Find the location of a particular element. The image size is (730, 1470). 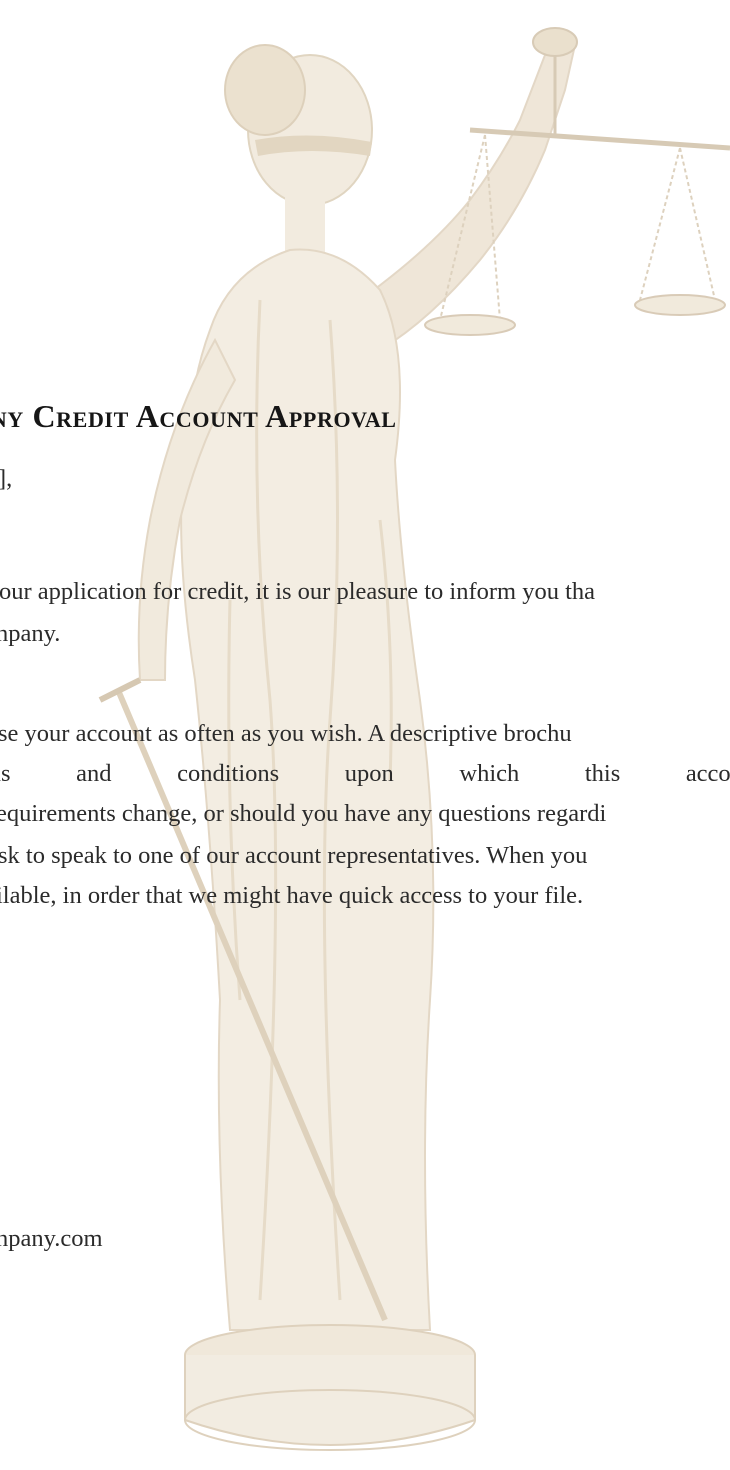

word: upon is located at coordinates (369, 773).